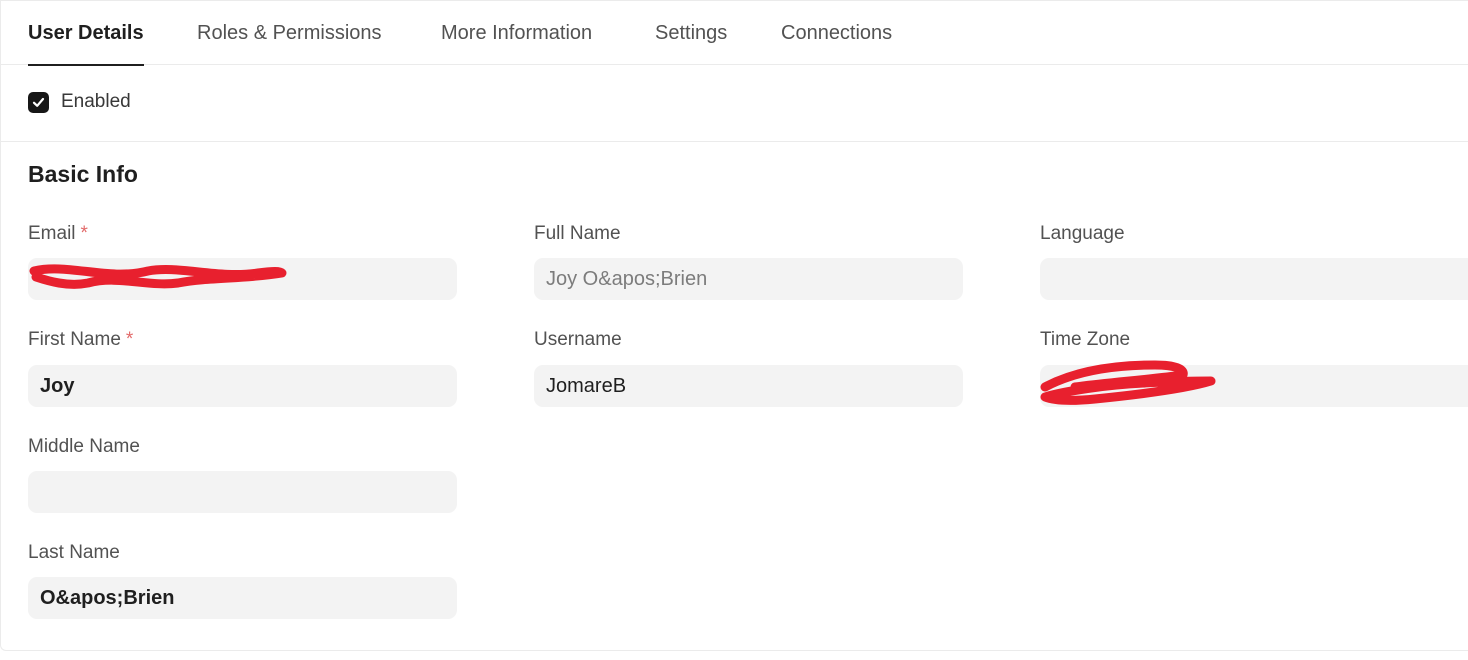 The width and height of the screenshot is (1468, 660). Describe the element at coordinates (1082, 233) in the screenshot. I see `language-label: Language` at that location.